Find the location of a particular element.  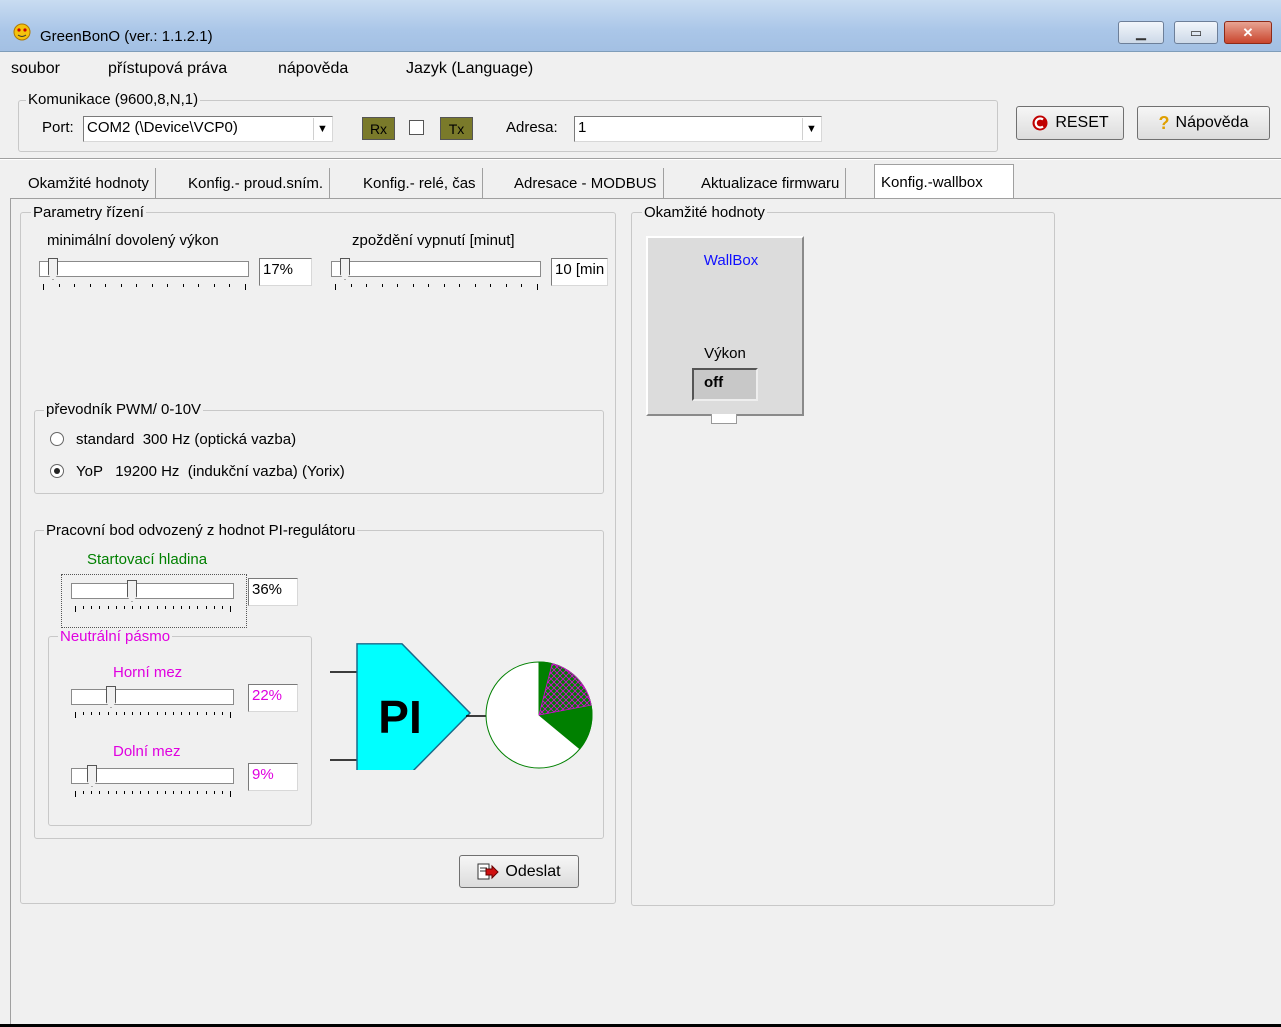

start-level-slider is located at coordinates (152, 596).